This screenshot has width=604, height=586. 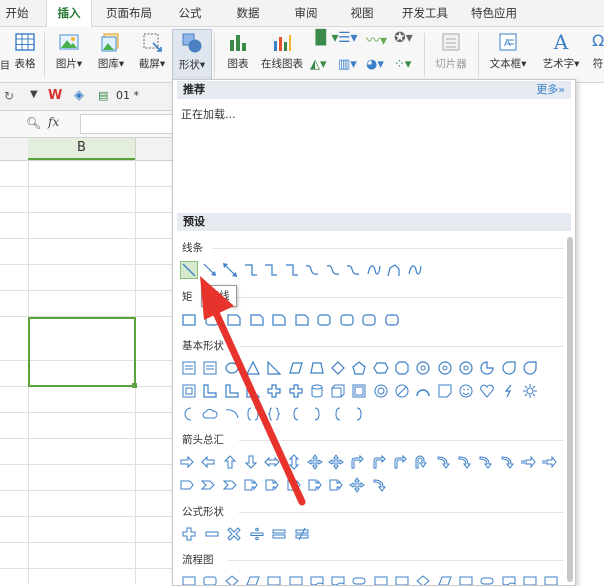 What do you see at coordinates (466, 391) in the screenshot?
I see `shape-smile-button` at bounding box center [466, 391].